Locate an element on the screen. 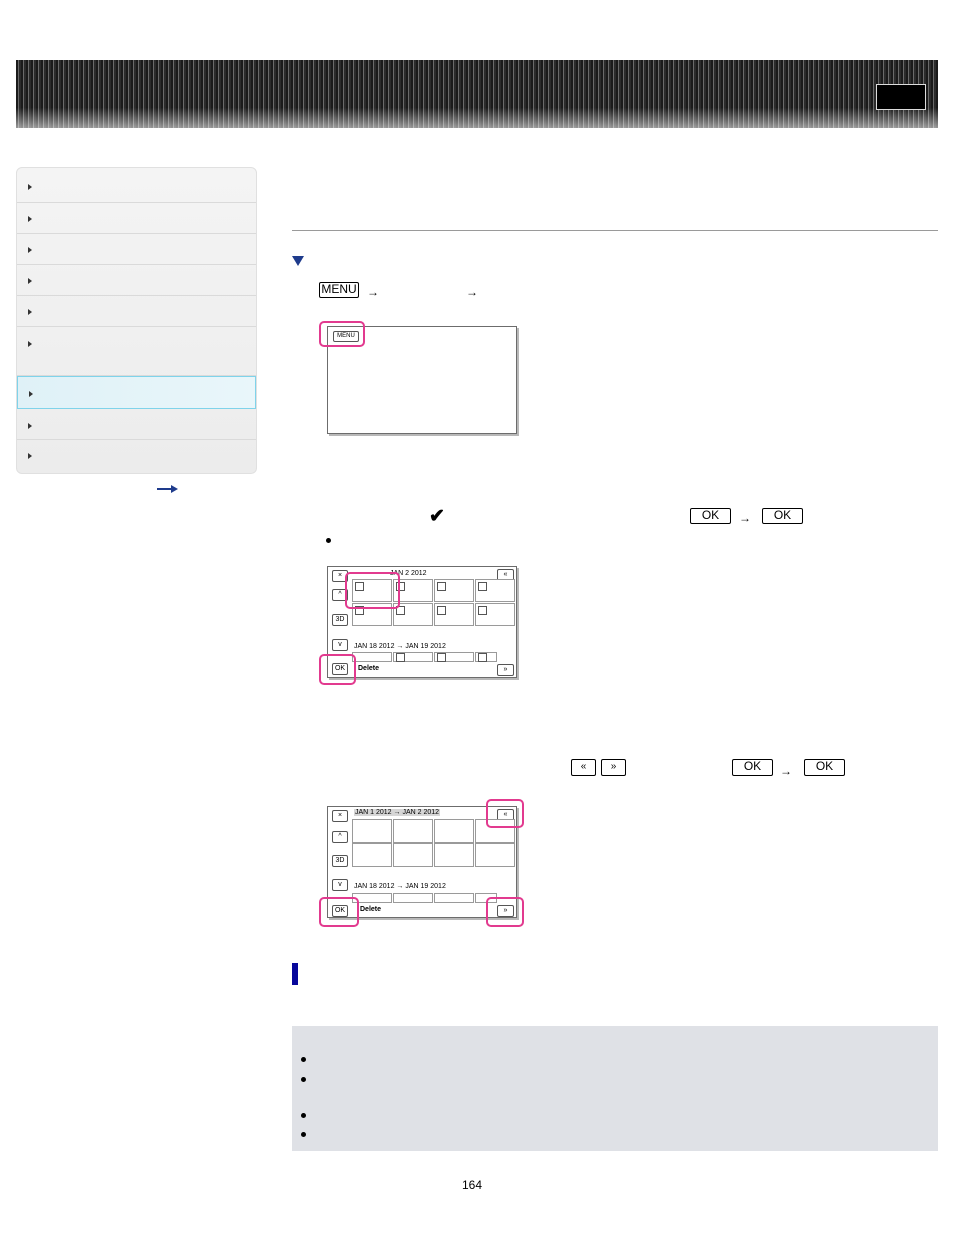 This screenshot has height=1235, width=954. highlight-thumbnail is located at coordinates (372, 590).